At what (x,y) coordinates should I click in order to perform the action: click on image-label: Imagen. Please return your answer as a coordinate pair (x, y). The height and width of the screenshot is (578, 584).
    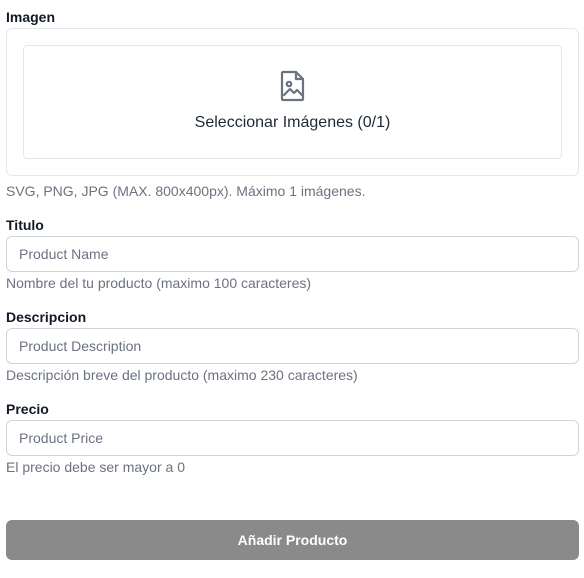
    Looking at the image, I should click on (31, 17).